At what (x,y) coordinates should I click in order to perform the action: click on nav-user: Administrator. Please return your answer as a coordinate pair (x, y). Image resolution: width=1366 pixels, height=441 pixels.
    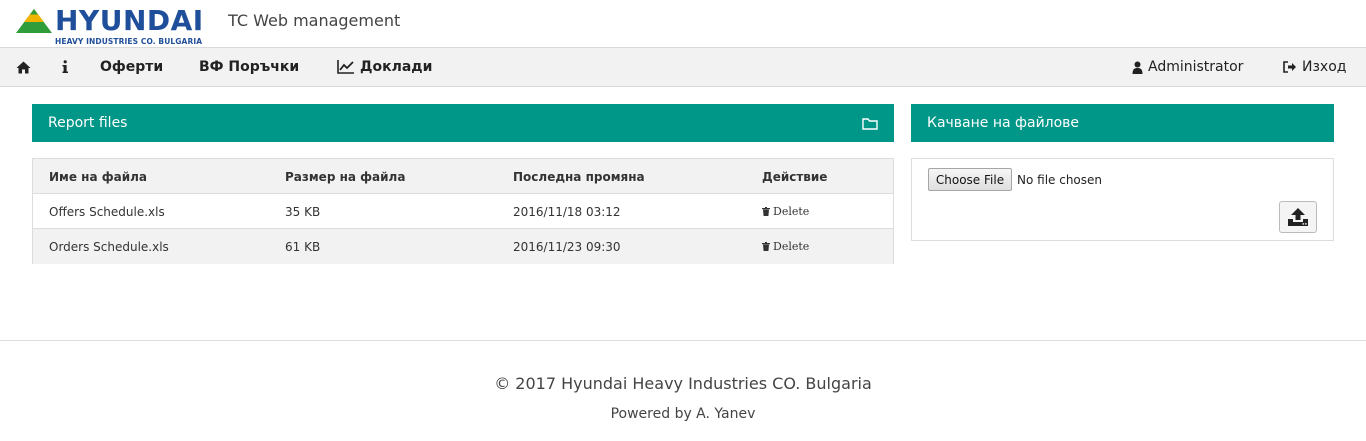
    Looking at the image, I should click on (1187, 67).